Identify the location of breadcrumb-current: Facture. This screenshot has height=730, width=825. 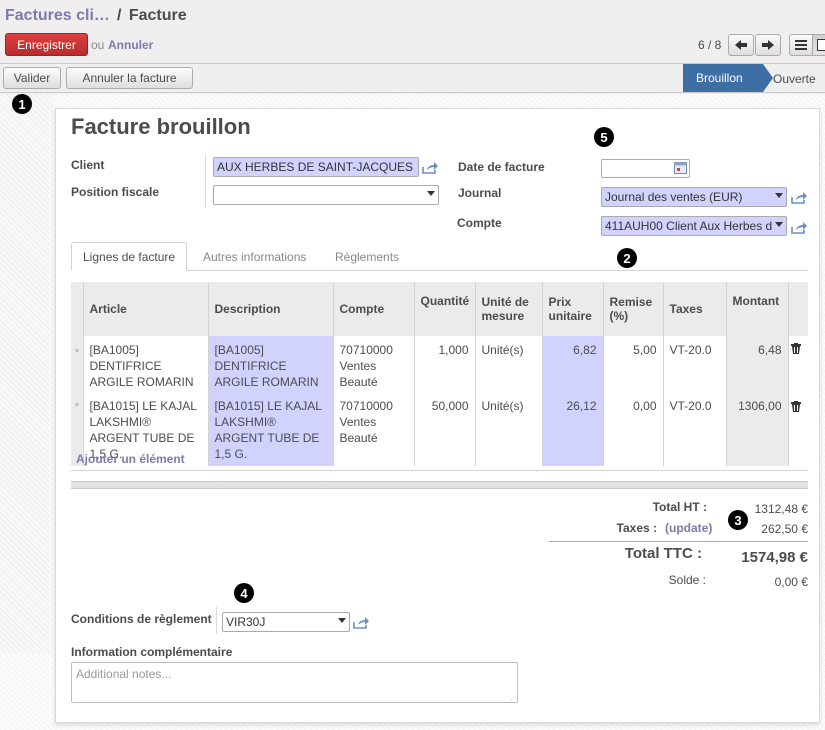
(157, 15).